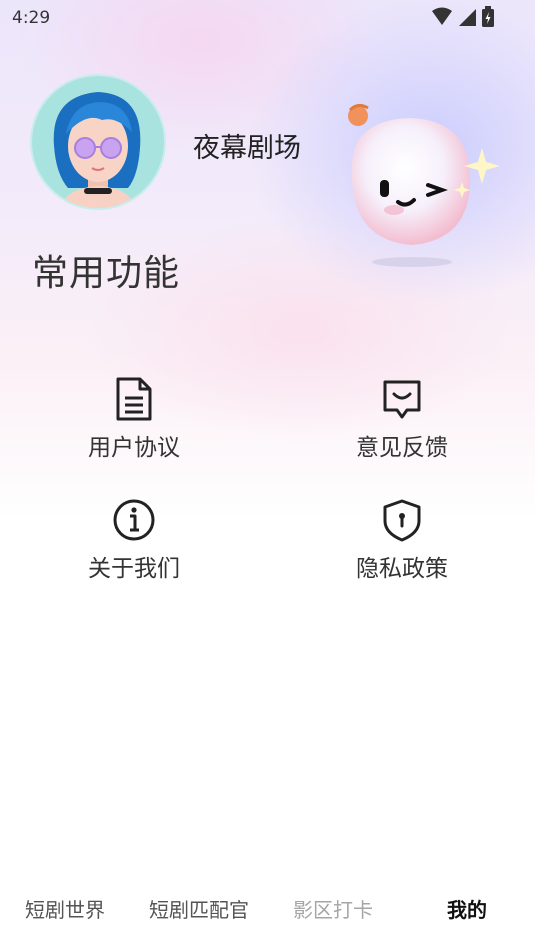 The height and width of the screenshot is (951, 535). I want to click on info-icon, so click(134, 520).